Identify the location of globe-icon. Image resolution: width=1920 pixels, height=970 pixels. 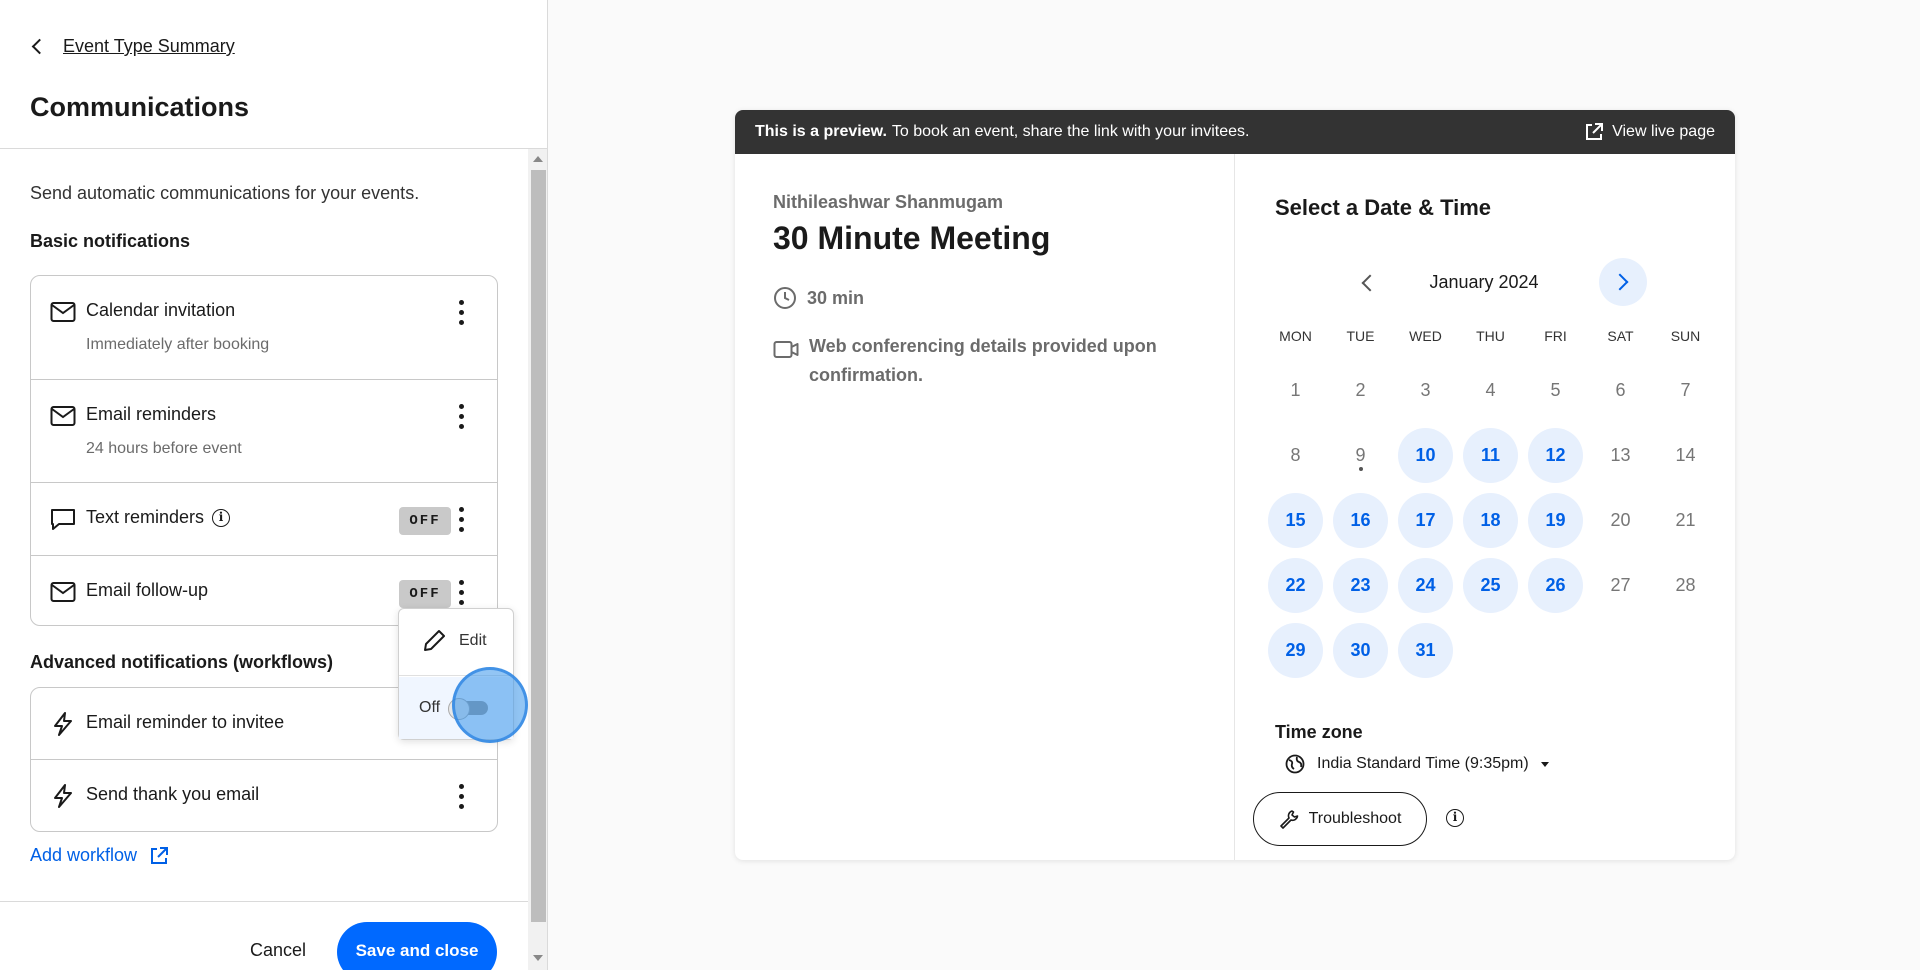
(1295, 764).